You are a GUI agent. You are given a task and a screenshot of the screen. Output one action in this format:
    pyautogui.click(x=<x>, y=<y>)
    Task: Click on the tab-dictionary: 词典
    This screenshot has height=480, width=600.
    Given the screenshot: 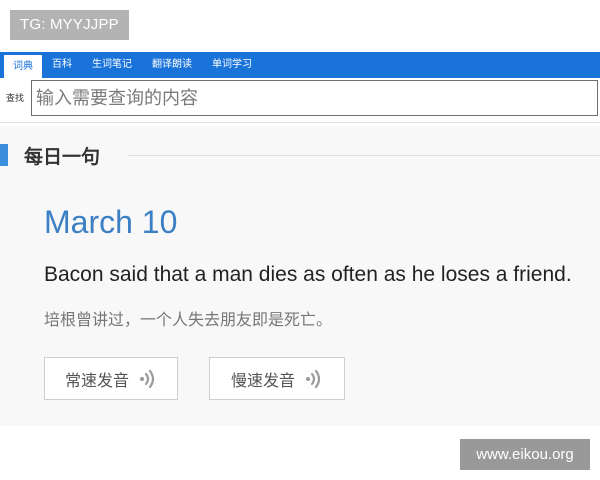 What is the action you would take?
    pyautogui.click(x=23, y=66)
    